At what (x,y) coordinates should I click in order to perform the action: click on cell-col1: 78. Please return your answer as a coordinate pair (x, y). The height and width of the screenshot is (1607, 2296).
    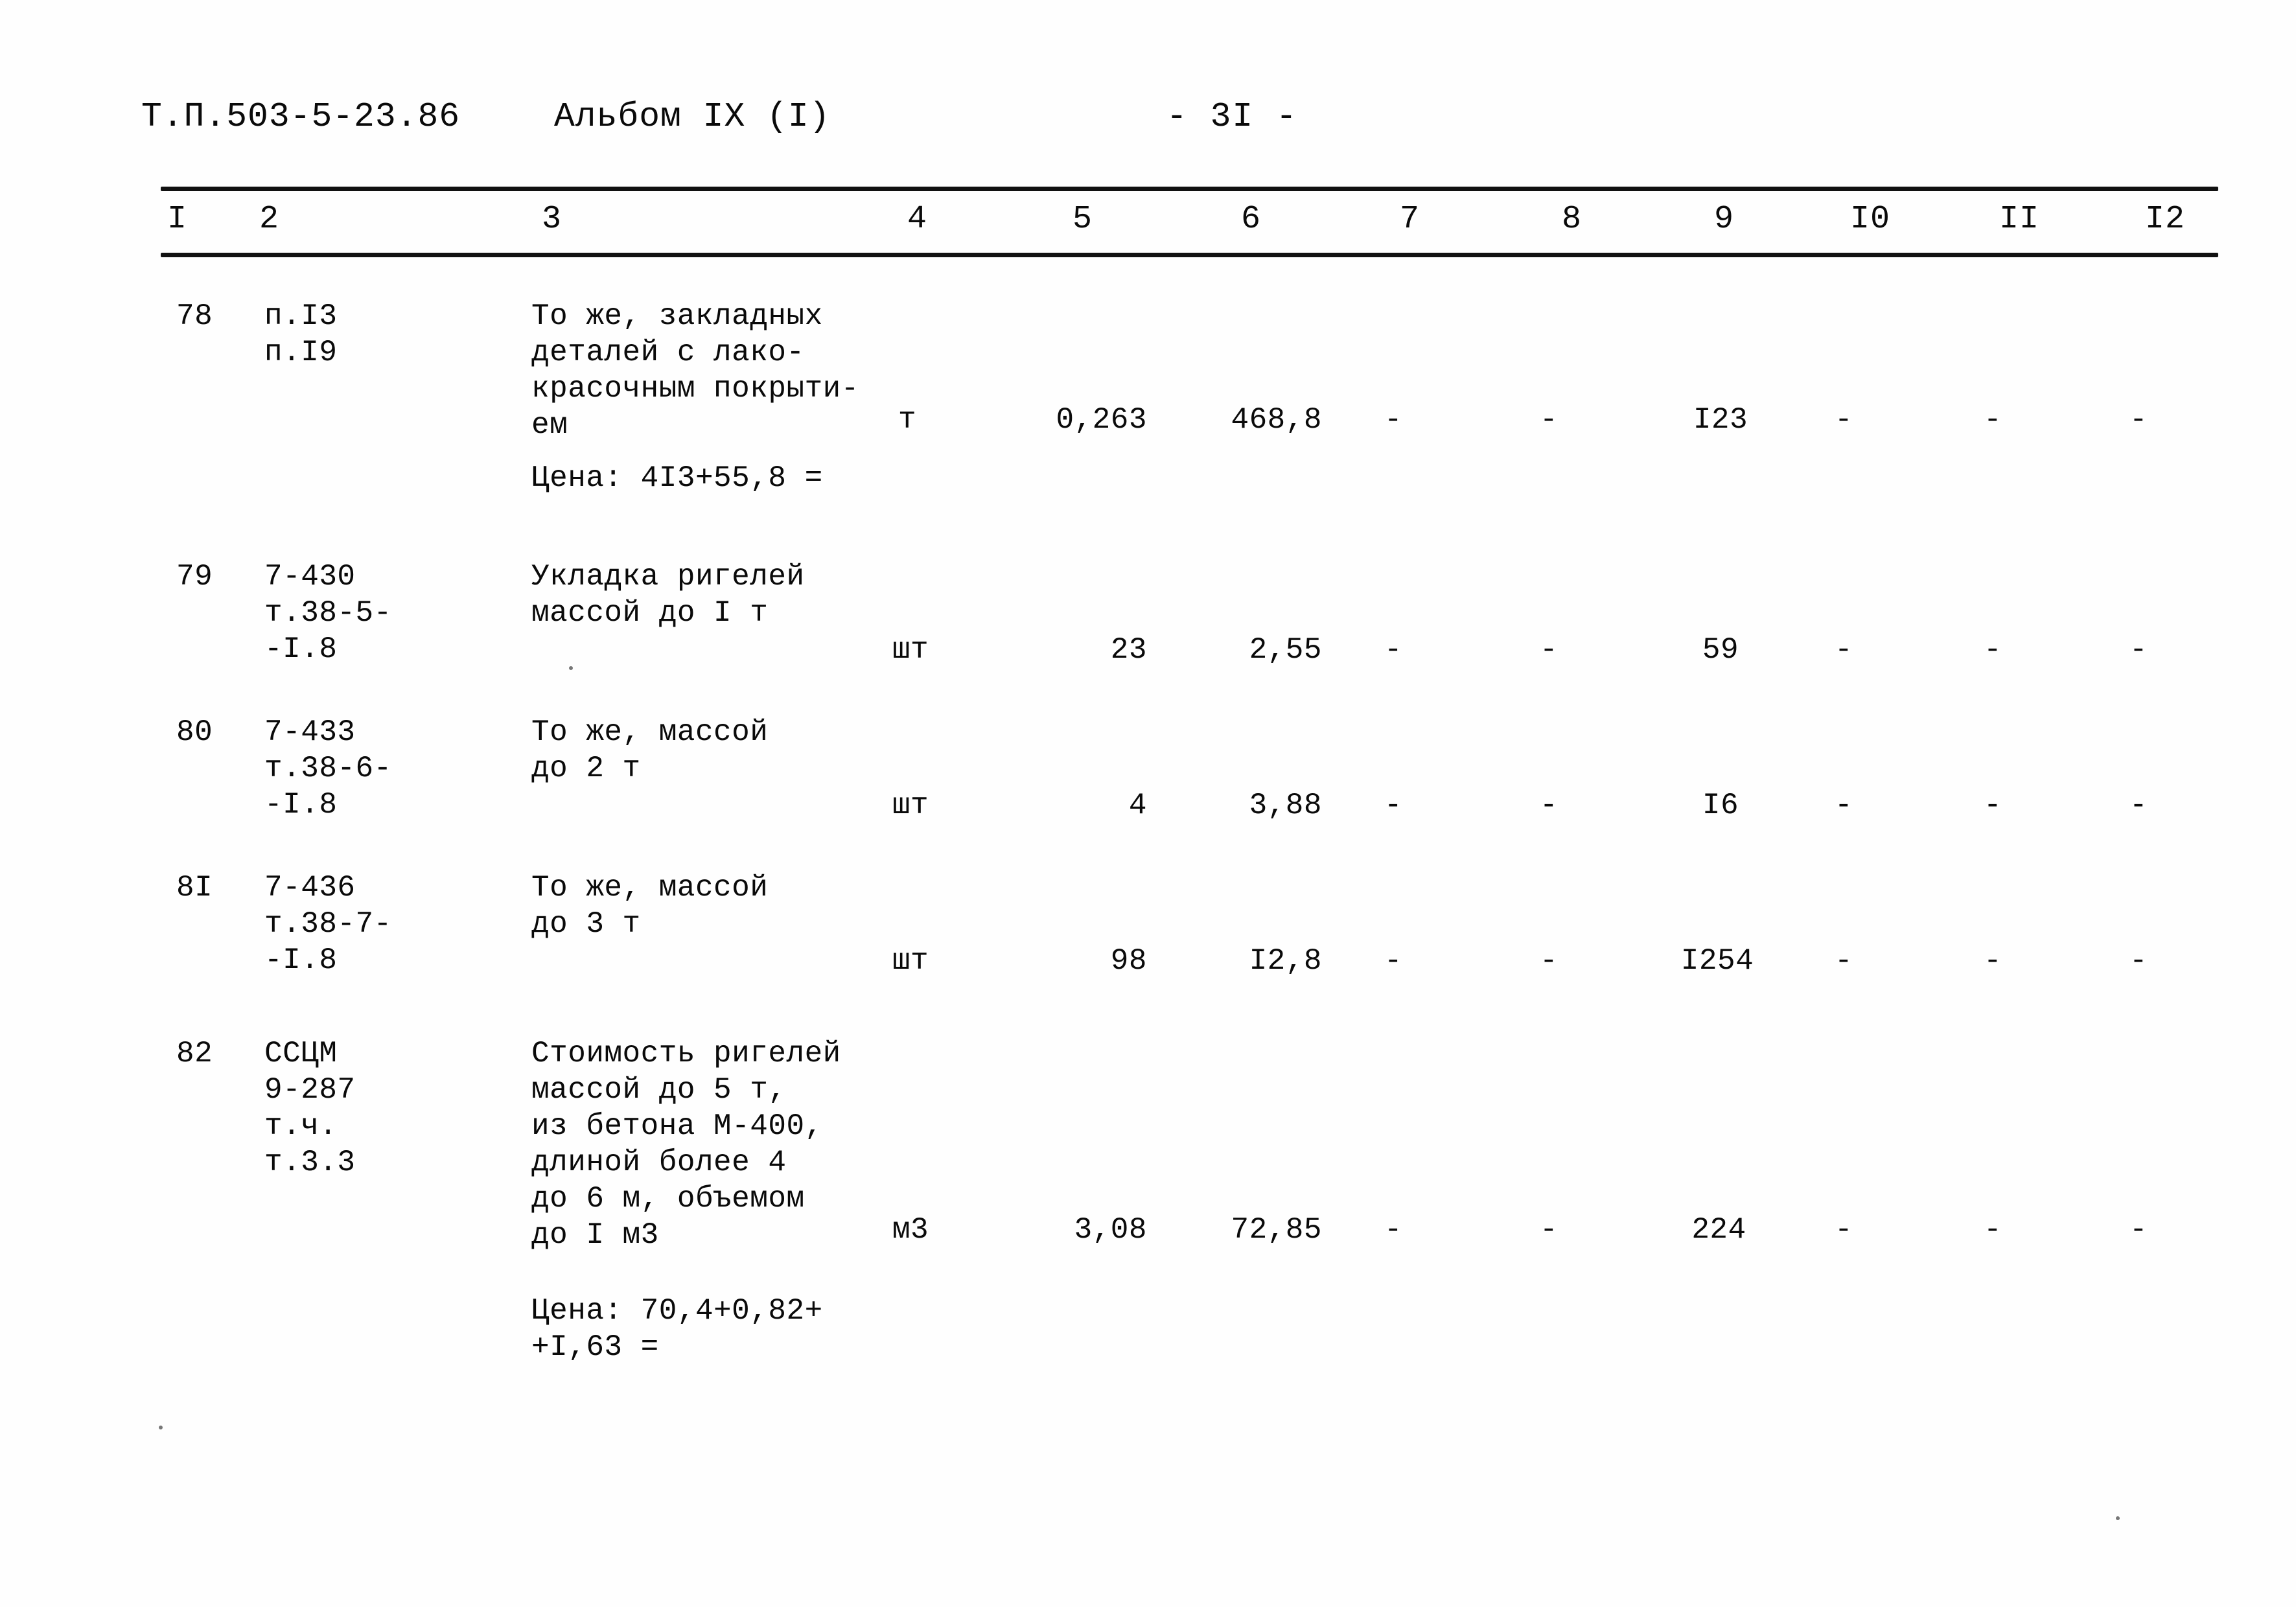
    Looking at the image, I should click on (194, 316).